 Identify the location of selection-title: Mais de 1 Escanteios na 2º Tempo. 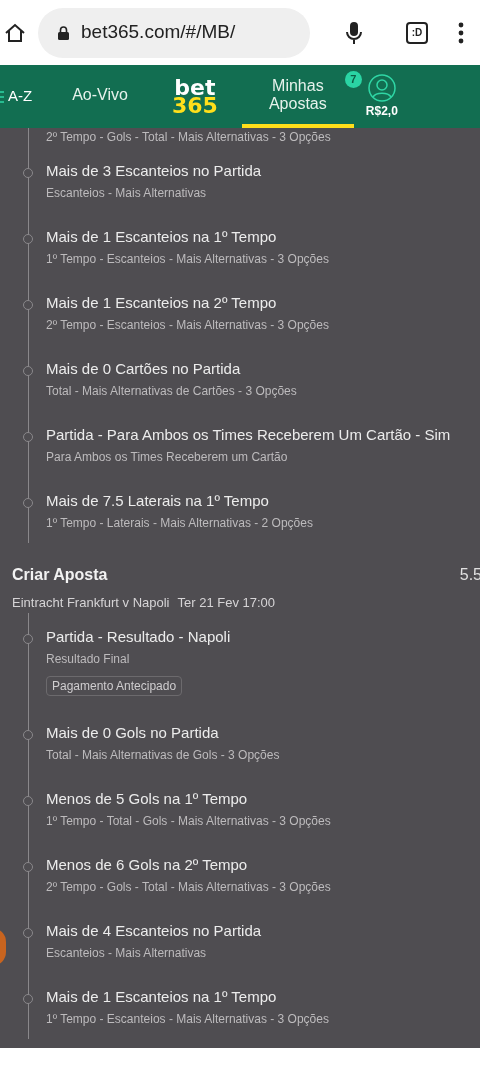
(162, 303).